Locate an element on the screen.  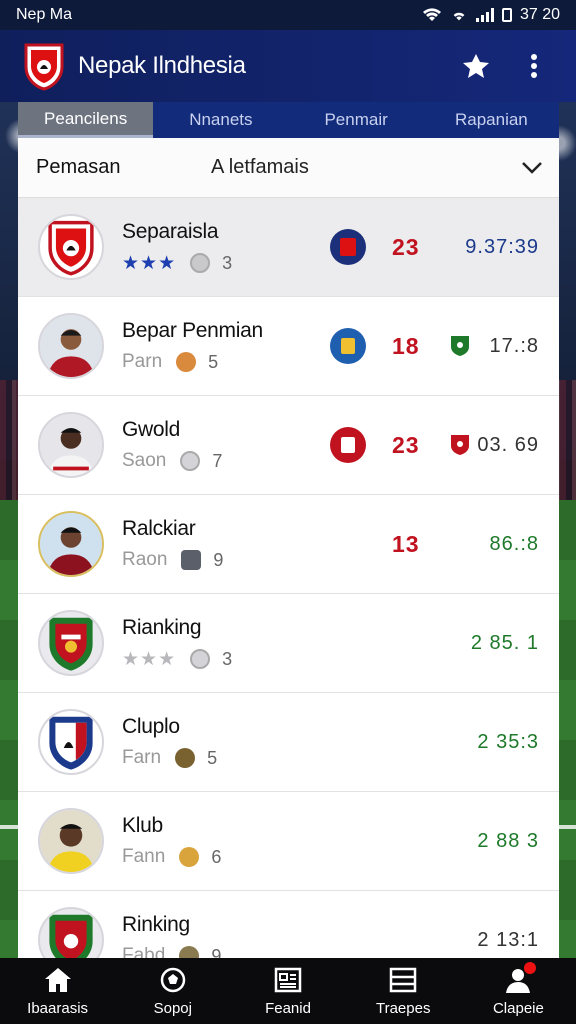
nav-label: Ibaarasis is located at coordinates (58, 1008).